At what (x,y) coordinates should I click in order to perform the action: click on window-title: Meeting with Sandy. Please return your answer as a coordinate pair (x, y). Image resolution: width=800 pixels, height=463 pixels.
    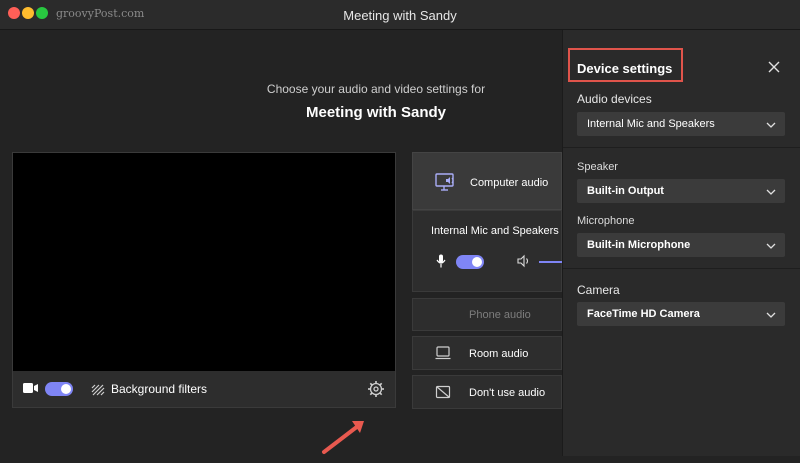
    Looking at the image, I should click on (400, 15).